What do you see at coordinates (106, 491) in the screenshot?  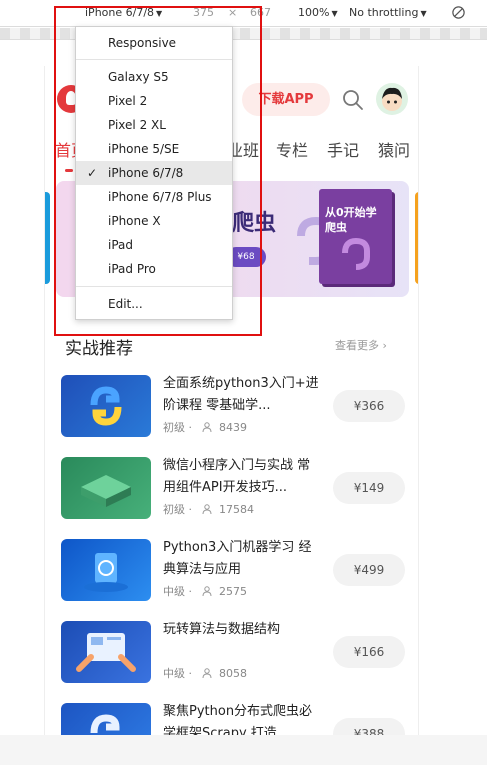 I see `miniprogram-icon` at bounding box center [106, 491].